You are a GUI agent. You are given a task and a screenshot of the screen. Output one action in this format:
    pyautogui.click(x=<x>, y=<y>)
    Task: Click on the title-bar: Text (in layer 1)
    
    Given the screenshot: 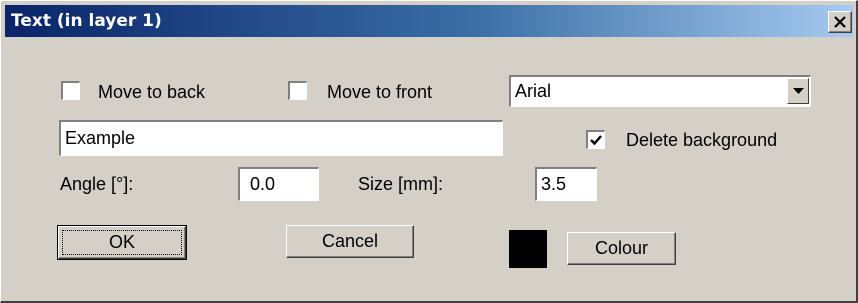 What is the action you would take?
    pyautogui.click(x=429, y=21)
    